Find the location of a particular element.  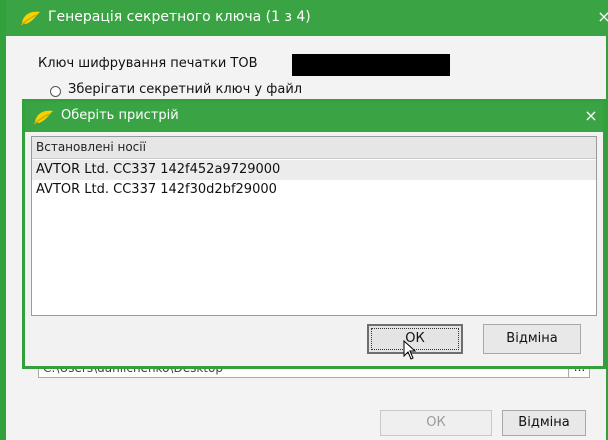

outer-window-title: Генерація секретного ключа (1 з 4) is located at coordinates (179, 17).